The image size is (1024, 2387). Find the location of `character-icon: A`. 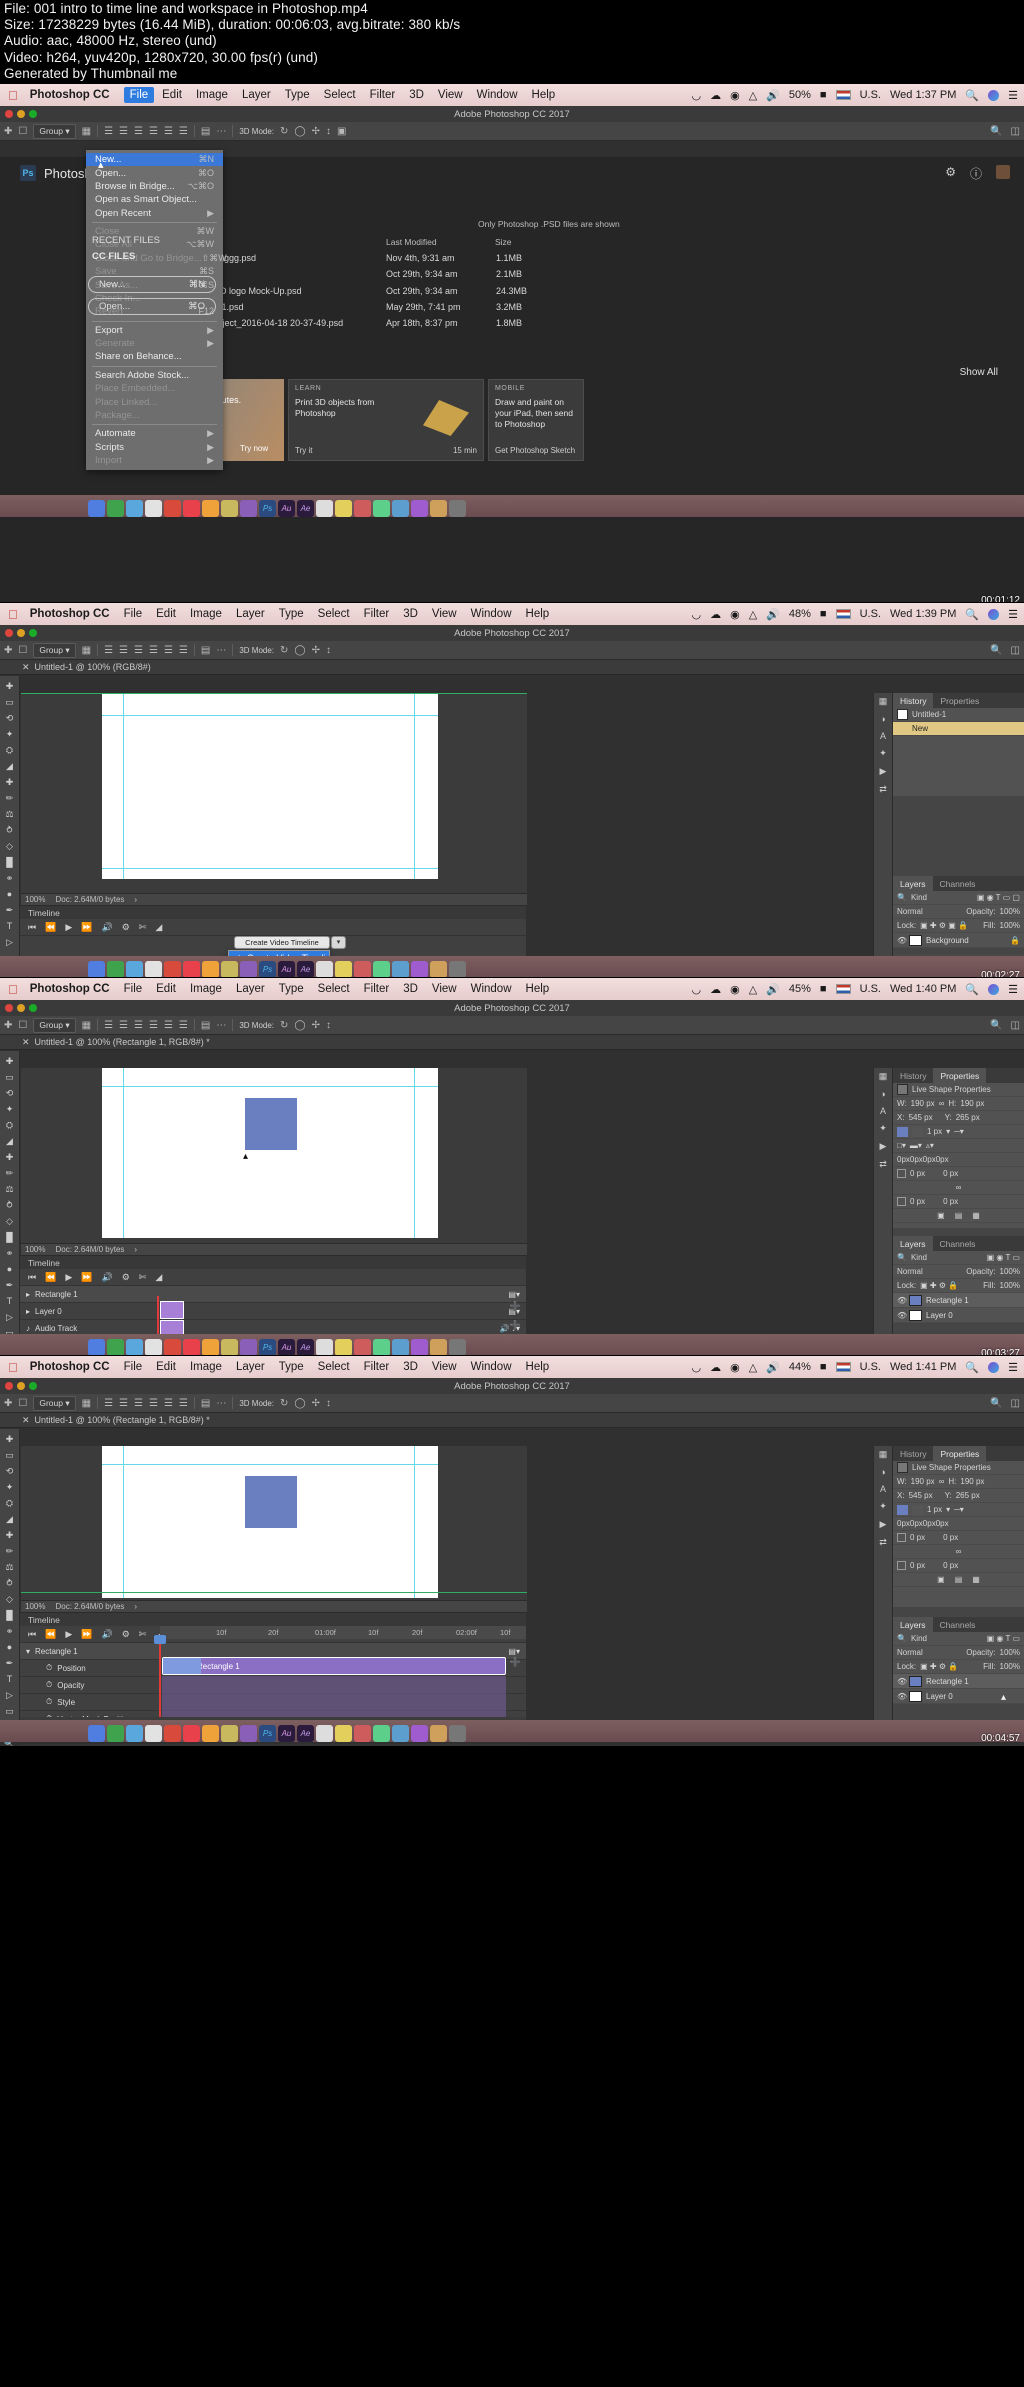

character-icon: A is located at coordinates (883, 1489).